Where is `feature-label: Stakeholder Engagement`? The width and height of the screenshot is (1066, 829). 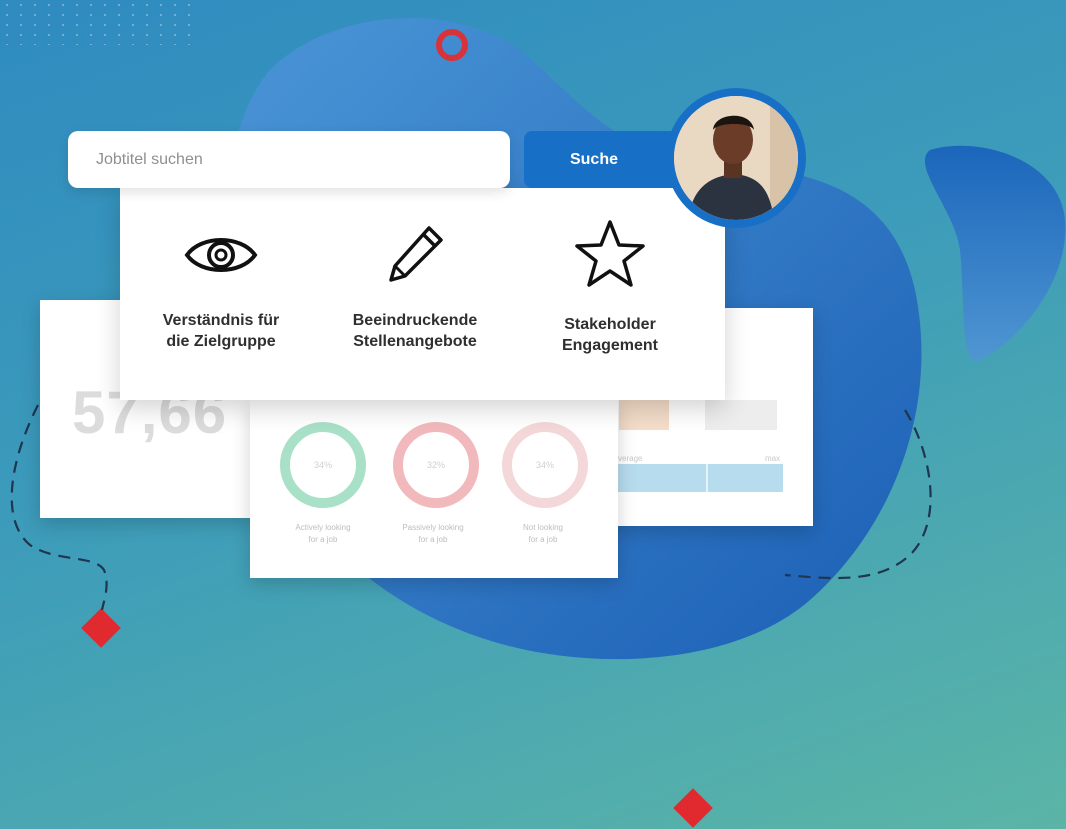
feature-label: Stakeholder Engagement is located at coordinates (610, 335).